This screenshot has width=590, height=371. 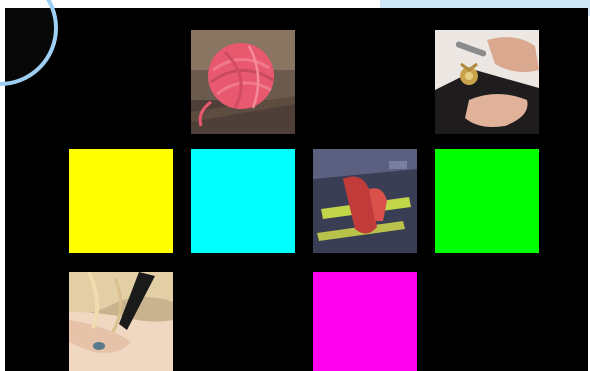 I want to click on tile-color-green, so click(x=487, y=201).